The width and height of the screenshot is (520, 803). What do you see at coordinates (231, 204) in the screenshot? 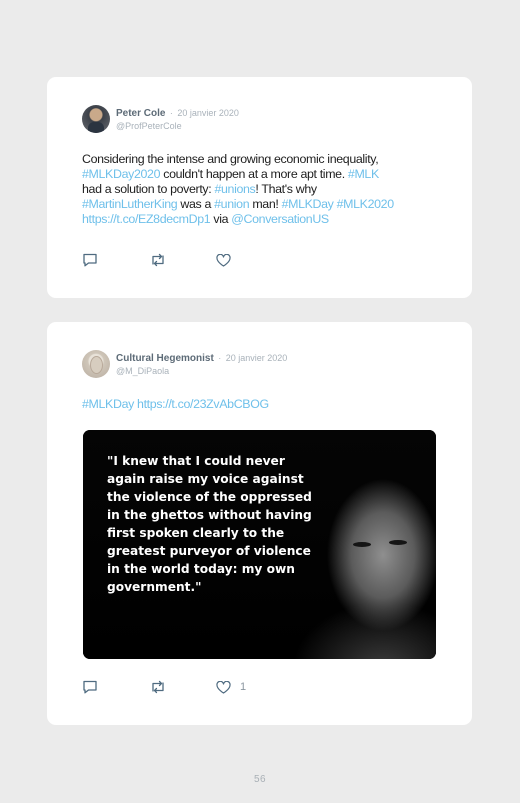
I see `hashtag-link: #union` at bounding box center [231, 204].